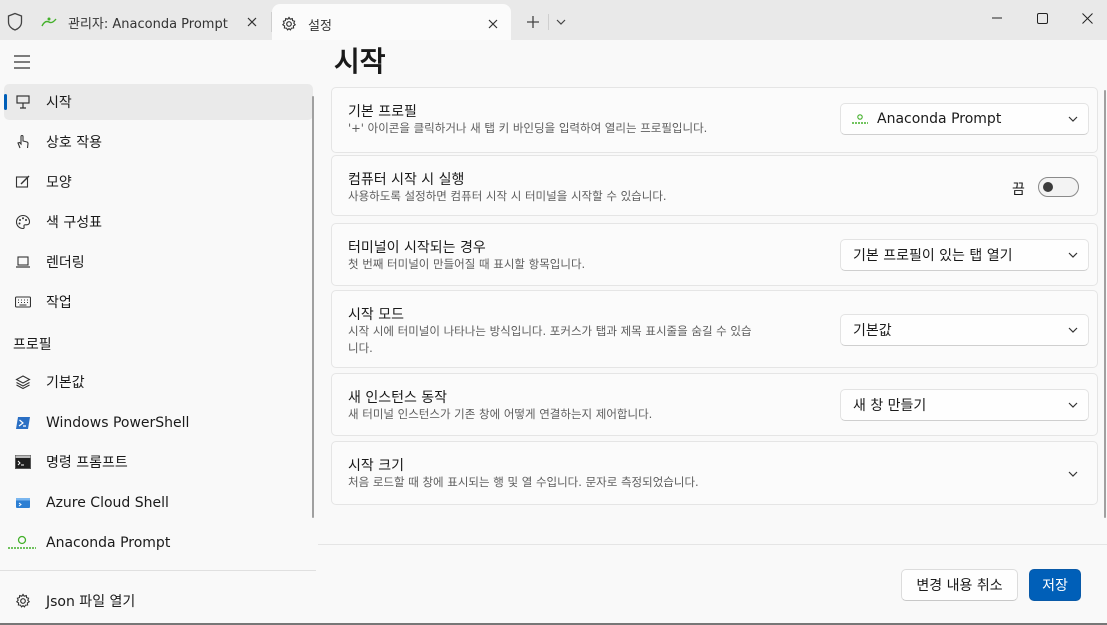 The image size is (1107, 625). What do you see at coordinates (890, 406) in the screenshot?
I see `dropdown-value: 새 창 만들기` at bounding box center [890, 406].